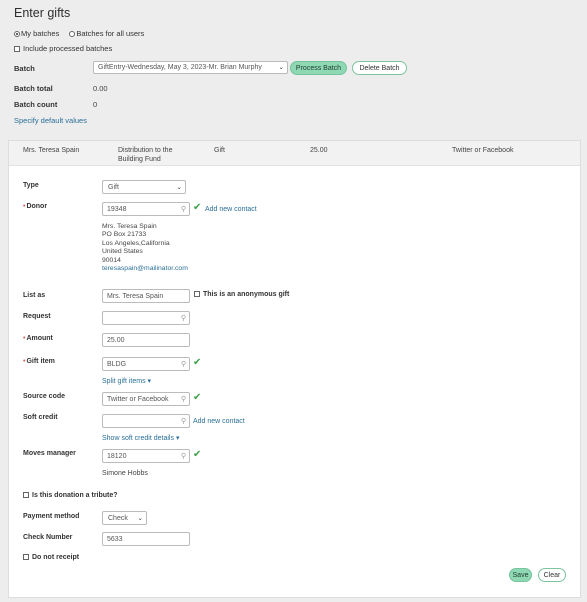 Image resolution: width=587 pixels, height=602 pixels. Describe the element at coordinates (117, 364) in the screenshot. I see `gift-item-input-value: BLDG` at that location.